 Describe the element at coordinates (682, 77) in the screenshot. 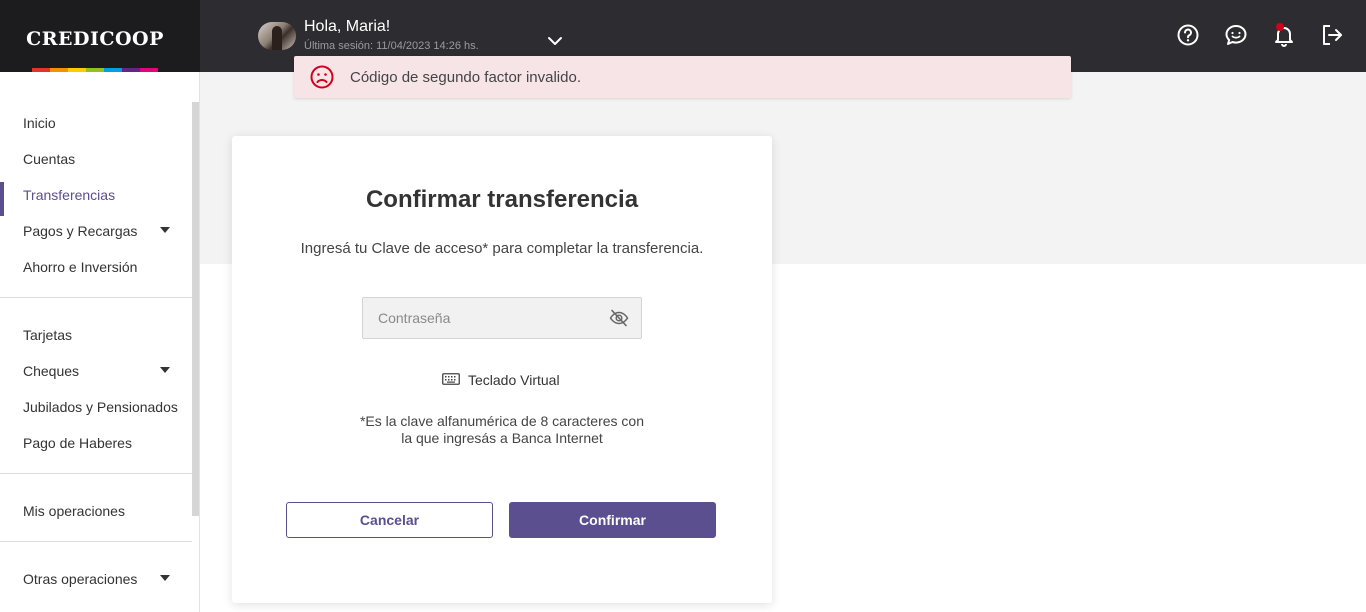

I see `error-toast: Código de segundo factor invalido.` at that location.